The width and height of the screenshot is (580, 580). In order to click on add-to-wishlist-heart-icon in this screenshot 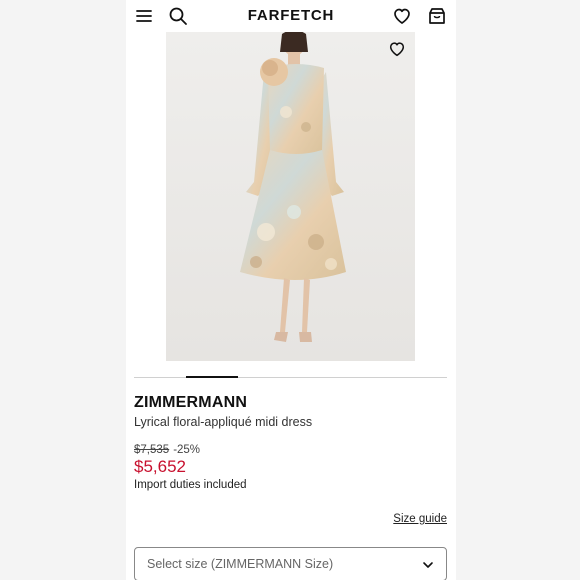, I will do `click(397, 49)`.